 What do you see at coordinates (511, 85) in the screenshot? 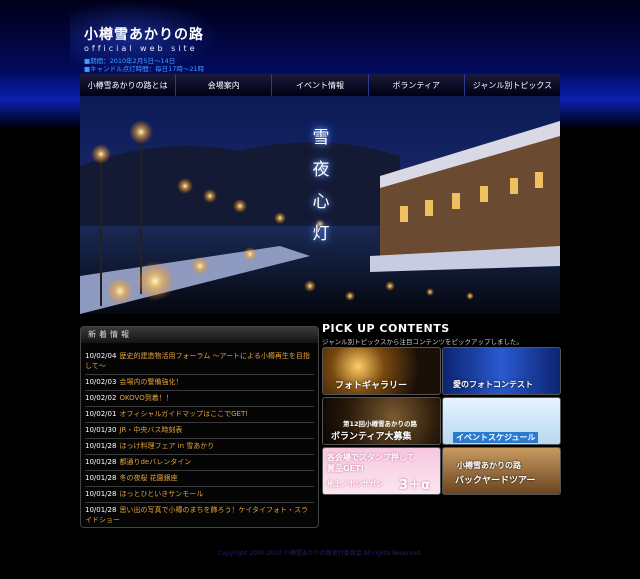
I see `nav-item-topics: ジャンル別トピックス` at bounding box center [511, 85].